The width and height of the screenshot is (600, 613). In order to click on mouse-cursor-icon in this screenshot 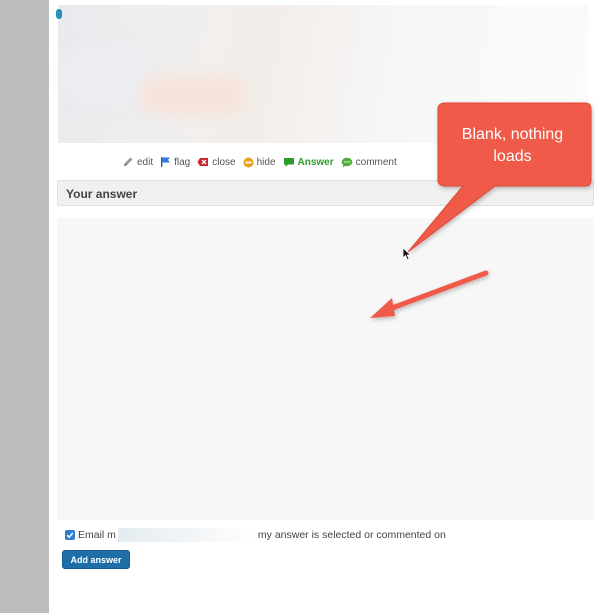, I will do `click(407, 254)`.